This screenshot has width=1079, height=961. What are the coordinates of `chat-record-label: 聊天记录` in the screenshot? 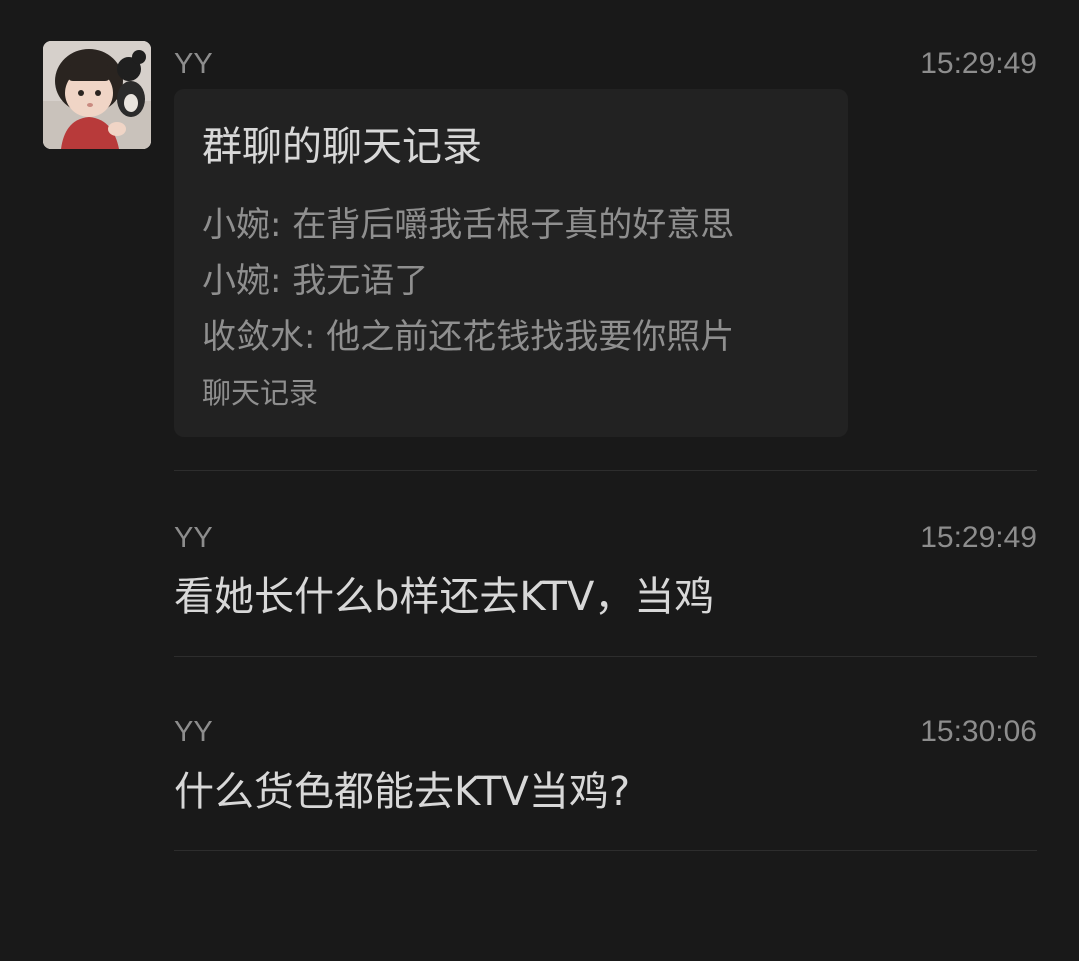 It's located at (260, 393).